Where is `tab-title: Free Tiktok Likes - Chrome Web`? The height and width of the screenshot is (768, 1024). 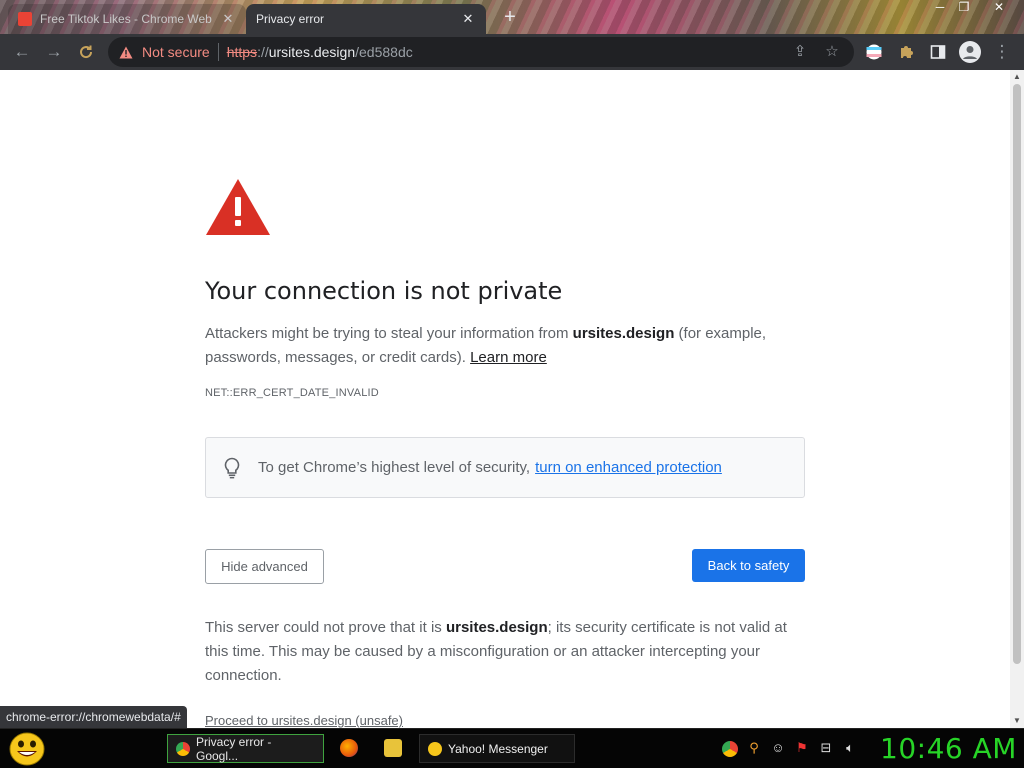
tab-title: Free Tiktok Likes - Chrome Web is located at coordinates (126, 19).